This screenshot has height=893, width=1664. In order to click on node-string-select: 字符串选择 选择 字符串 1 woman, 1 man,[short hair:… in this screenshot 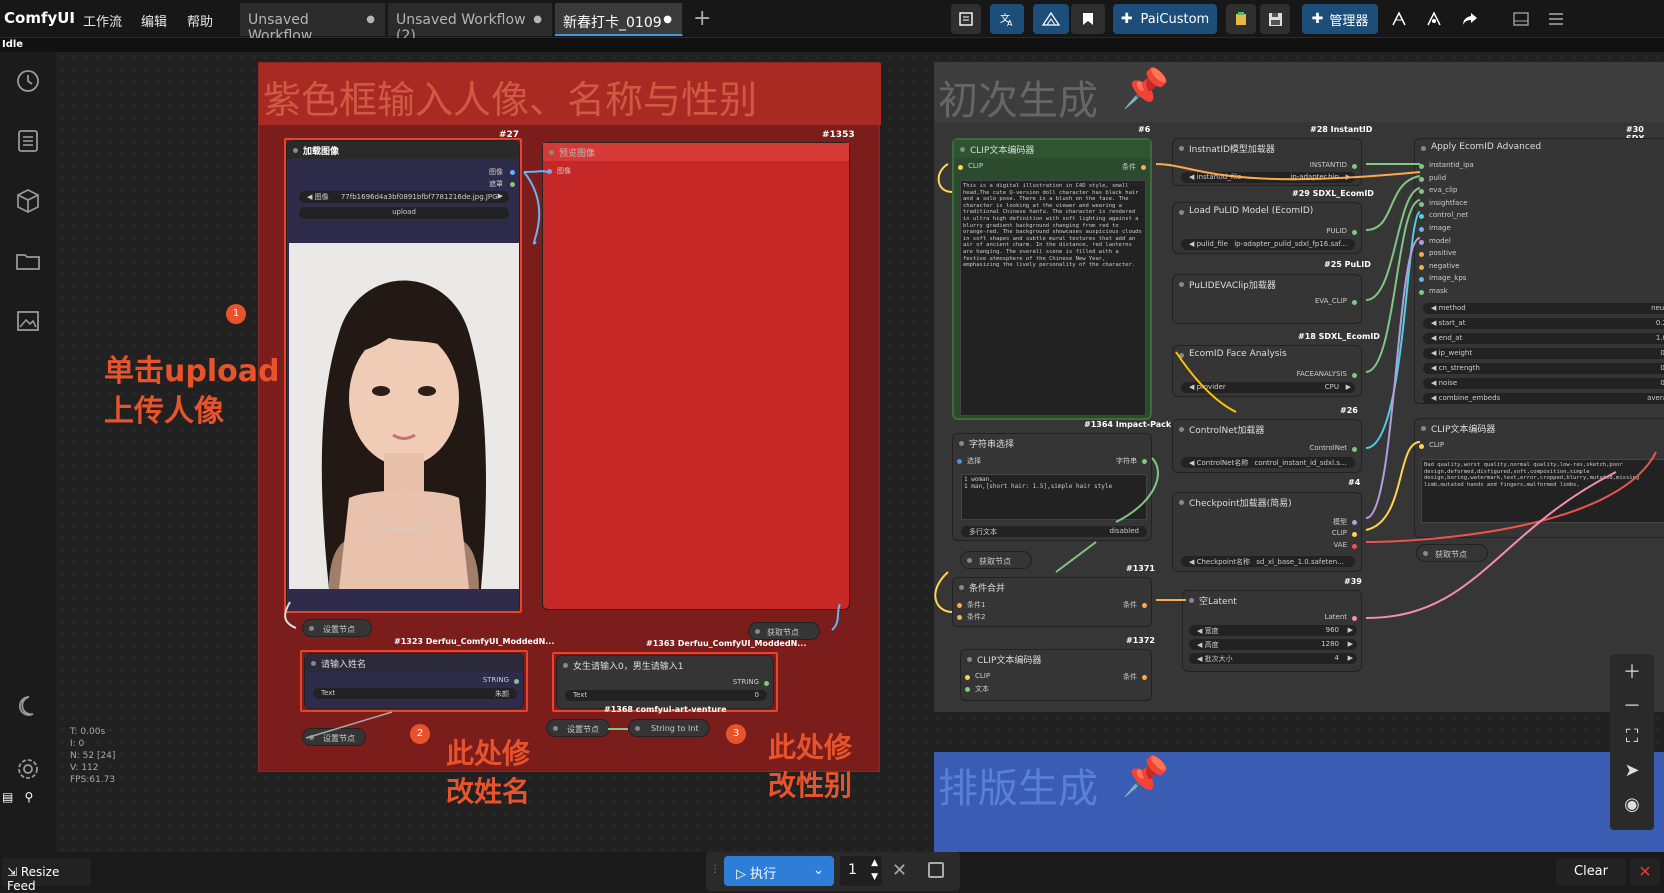, I will do `click(1052, 487)`.